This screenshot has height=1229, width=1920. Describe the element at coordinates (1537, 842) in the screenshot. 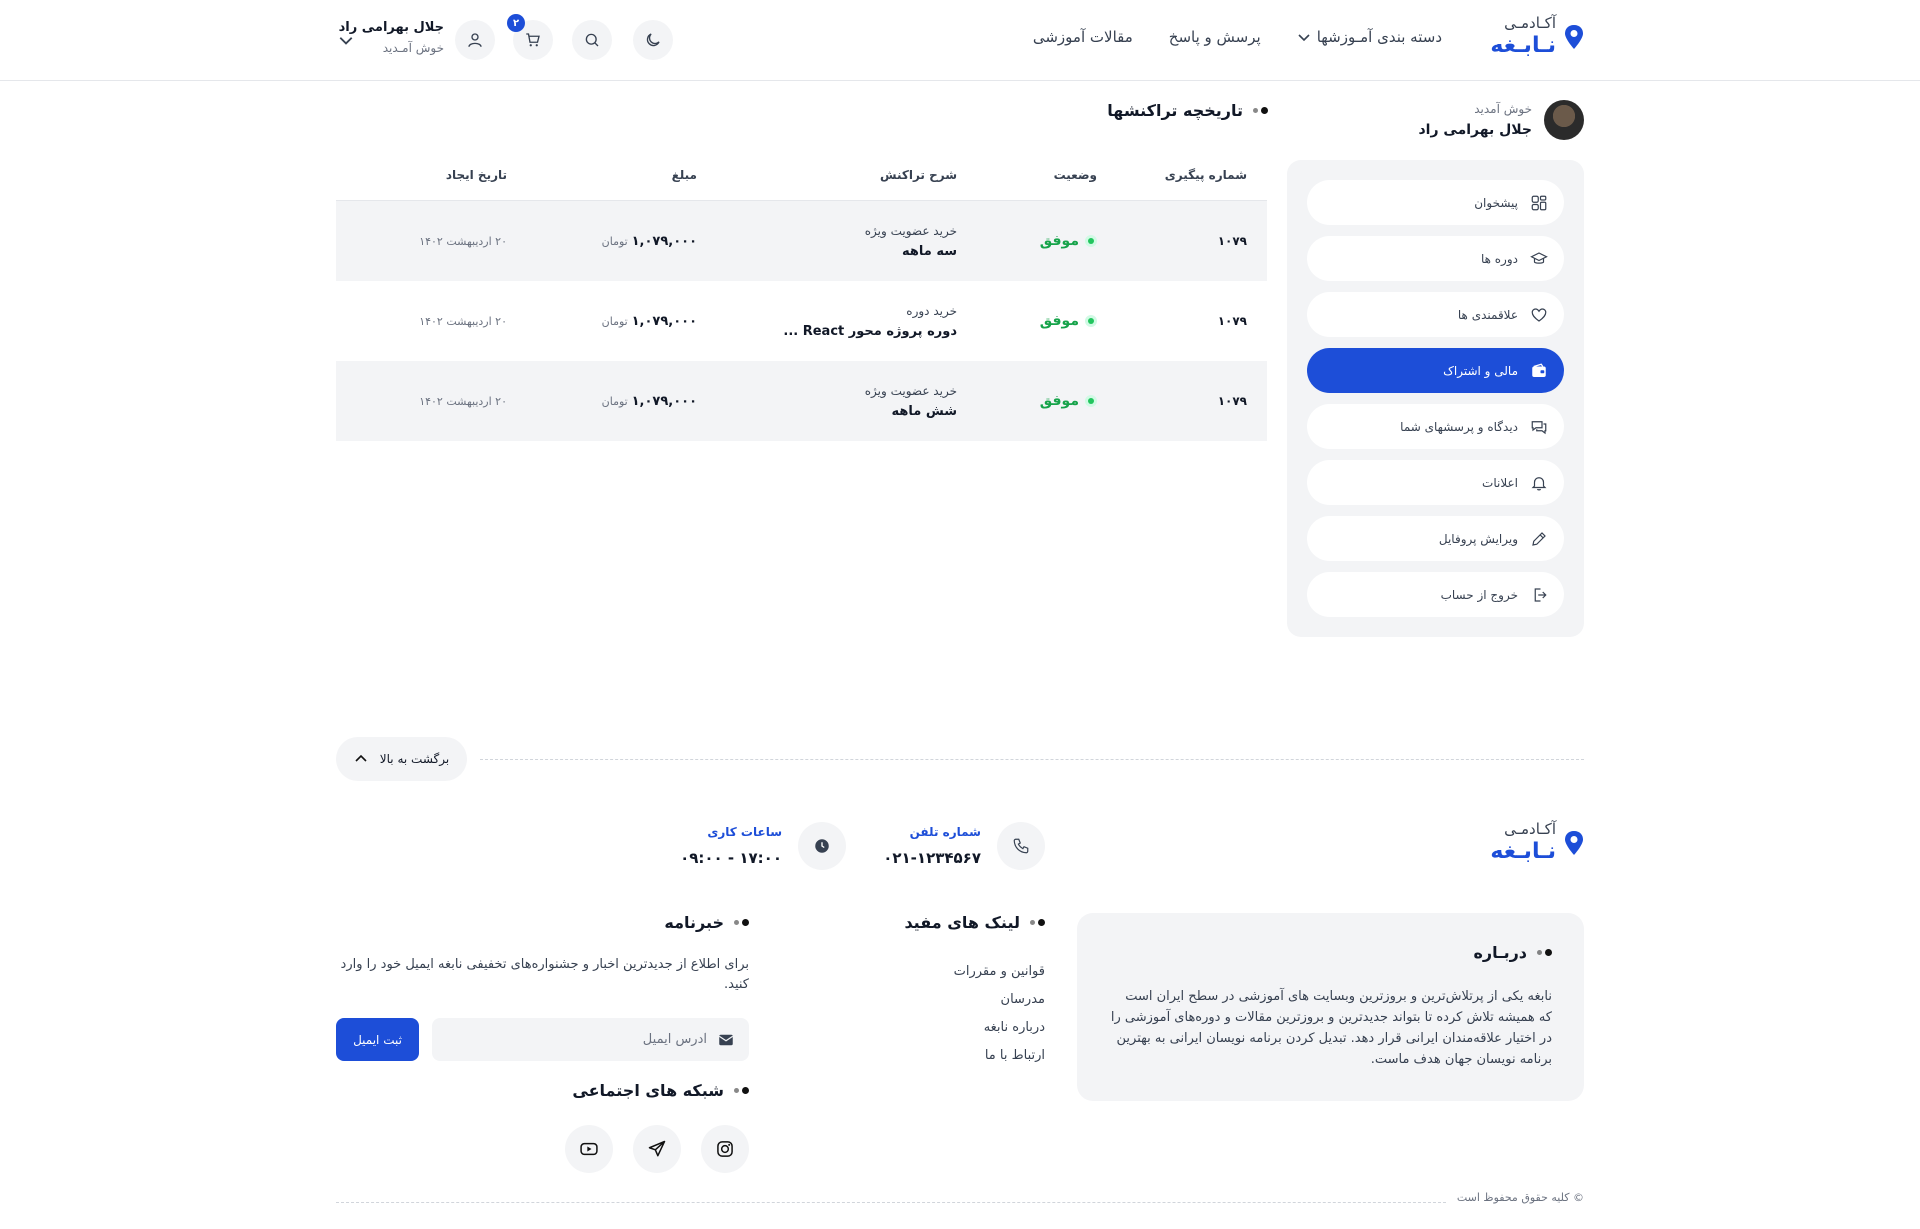

I see `footer-brand-logo: آکـادمـی نـابـغه` at that location.